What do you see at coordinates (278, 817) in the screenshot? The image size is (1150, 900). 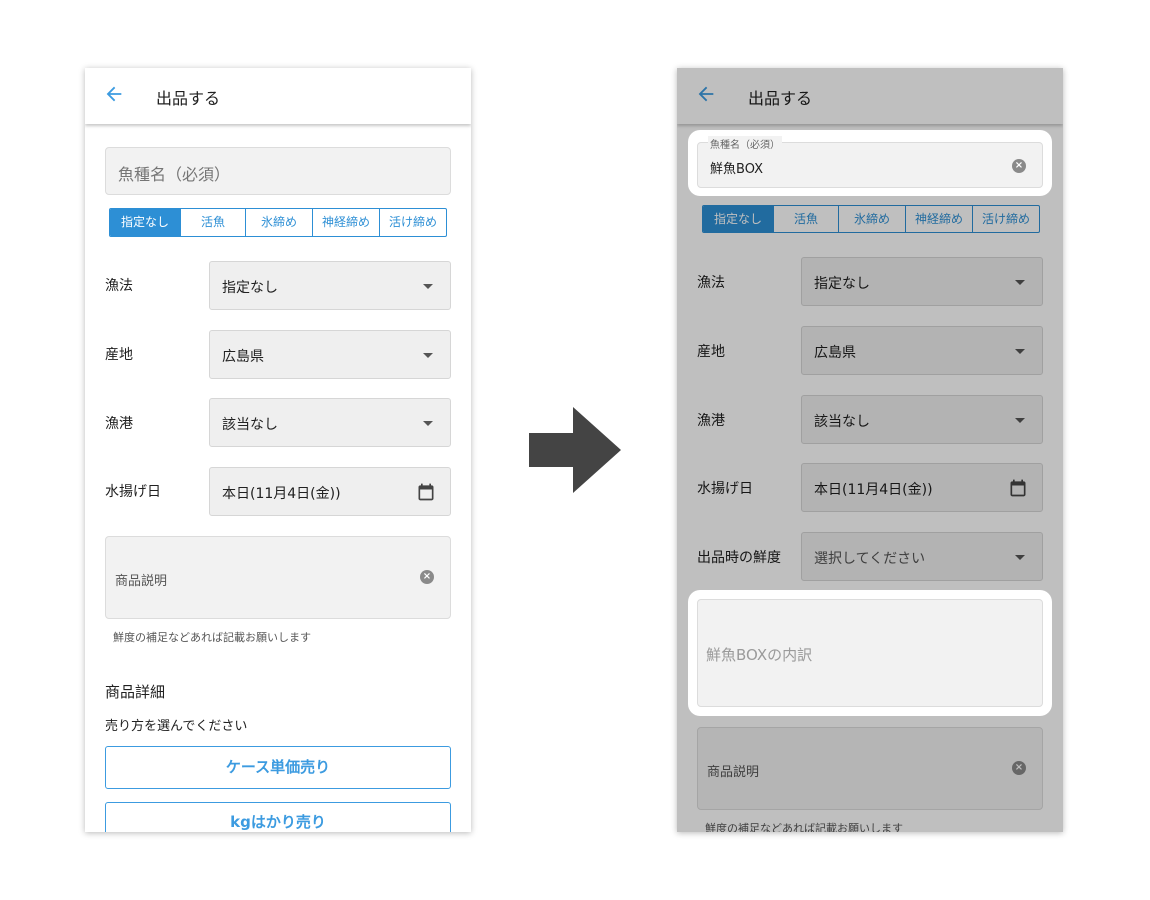 I see `kg-weight-button: kgはかり売り` at bounding box center [278, 817].